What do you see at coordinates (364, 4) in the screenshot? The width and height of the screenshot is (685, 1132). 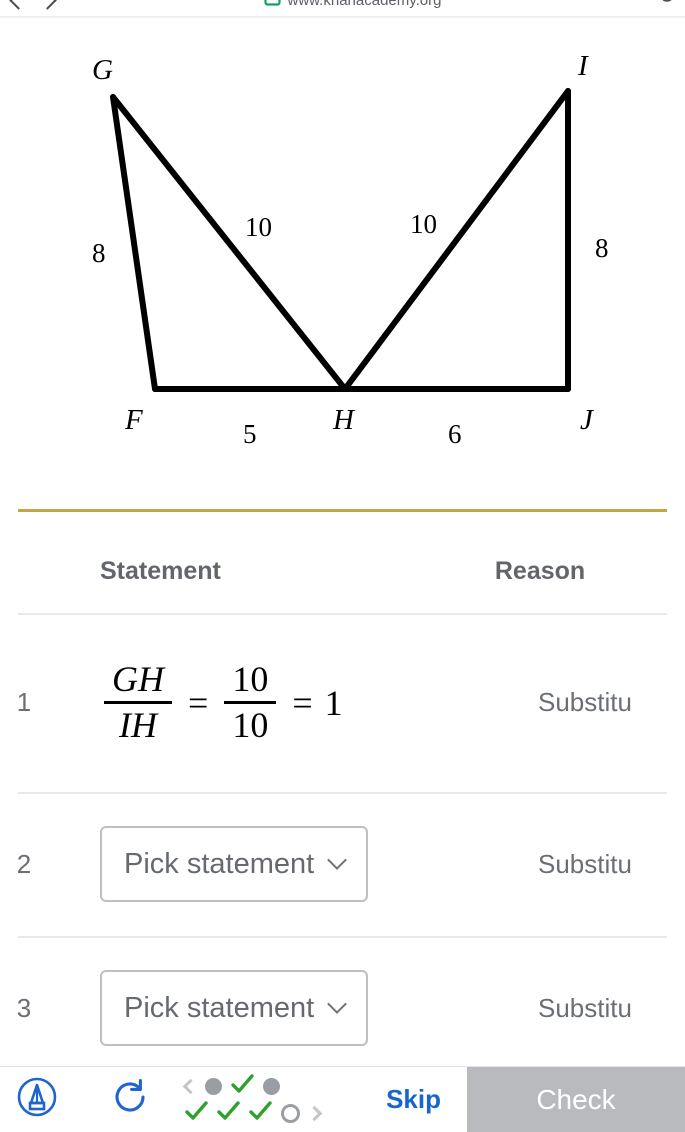 I see `url-text: www.khanacademy.org` at bounding box center [364, 4].